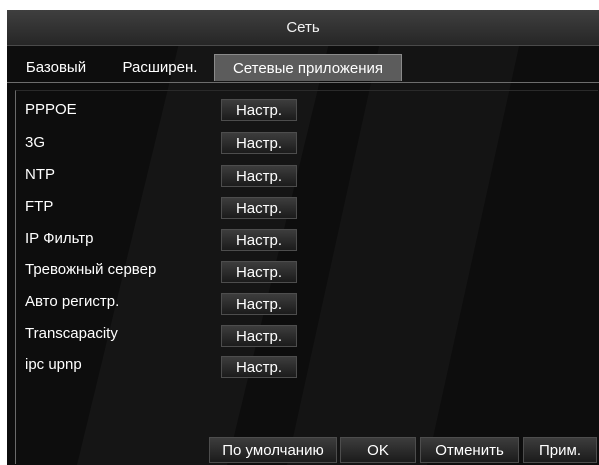  Describe the element at coordinates (56, 67) in the screenshot. I see `tab-basic: Базовый` at that location.